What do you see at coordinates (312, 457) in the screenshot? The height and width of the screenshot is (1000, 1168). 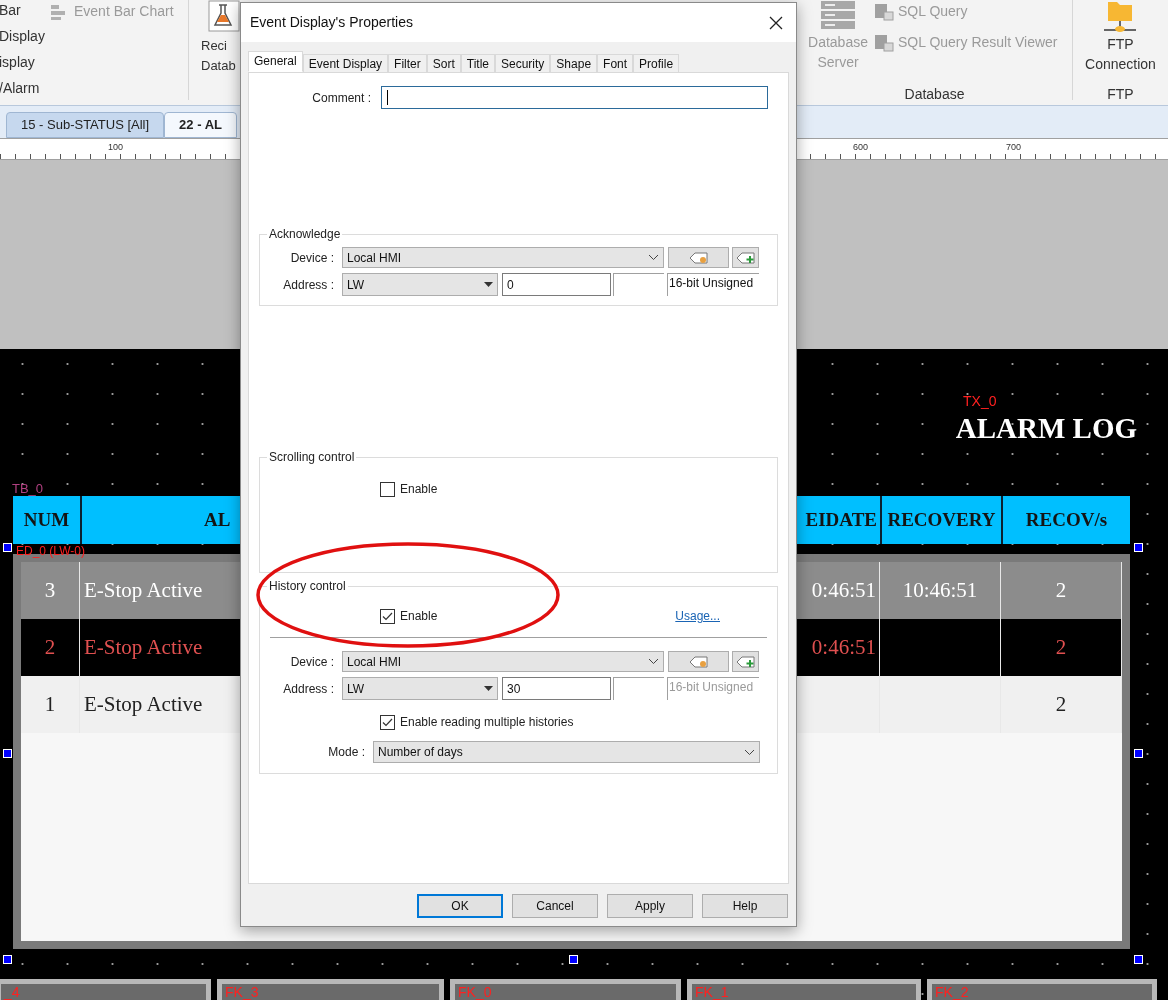 I see `group-title: Scrolling control` at bounding box center [312, 457].